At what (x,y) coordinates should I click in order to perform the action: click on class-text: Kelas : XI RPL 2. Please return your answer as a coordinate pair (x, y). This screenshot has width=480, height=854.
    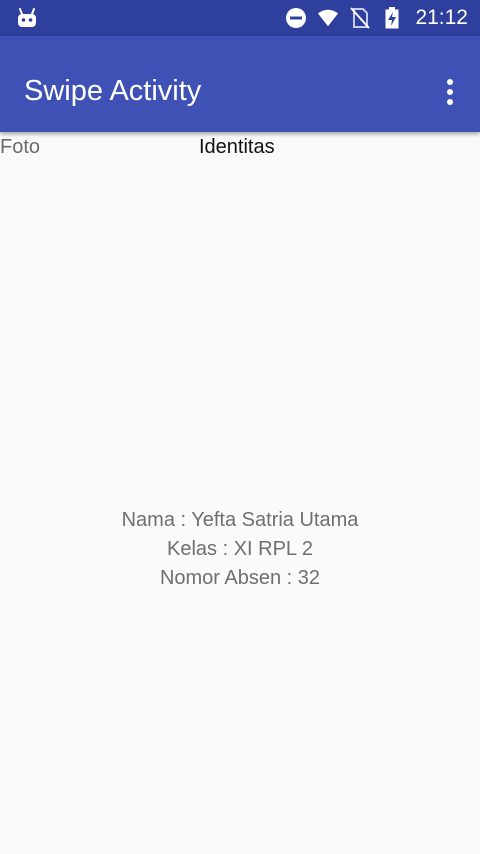
    Looking at the image, I should click on (240, 549).